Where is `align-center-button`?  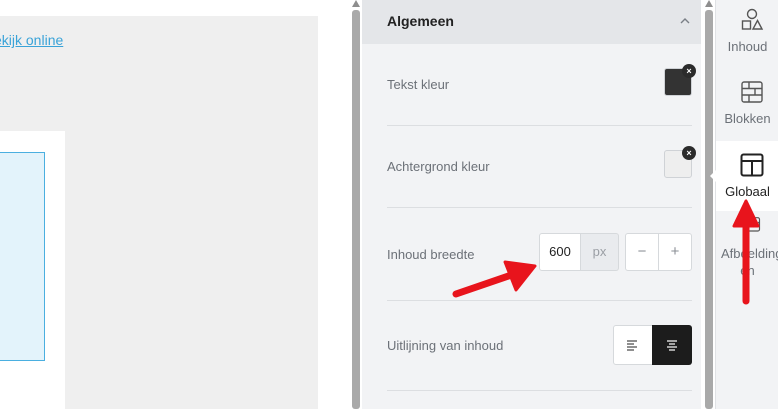
align-center-button is located at coordinates (672, 345).